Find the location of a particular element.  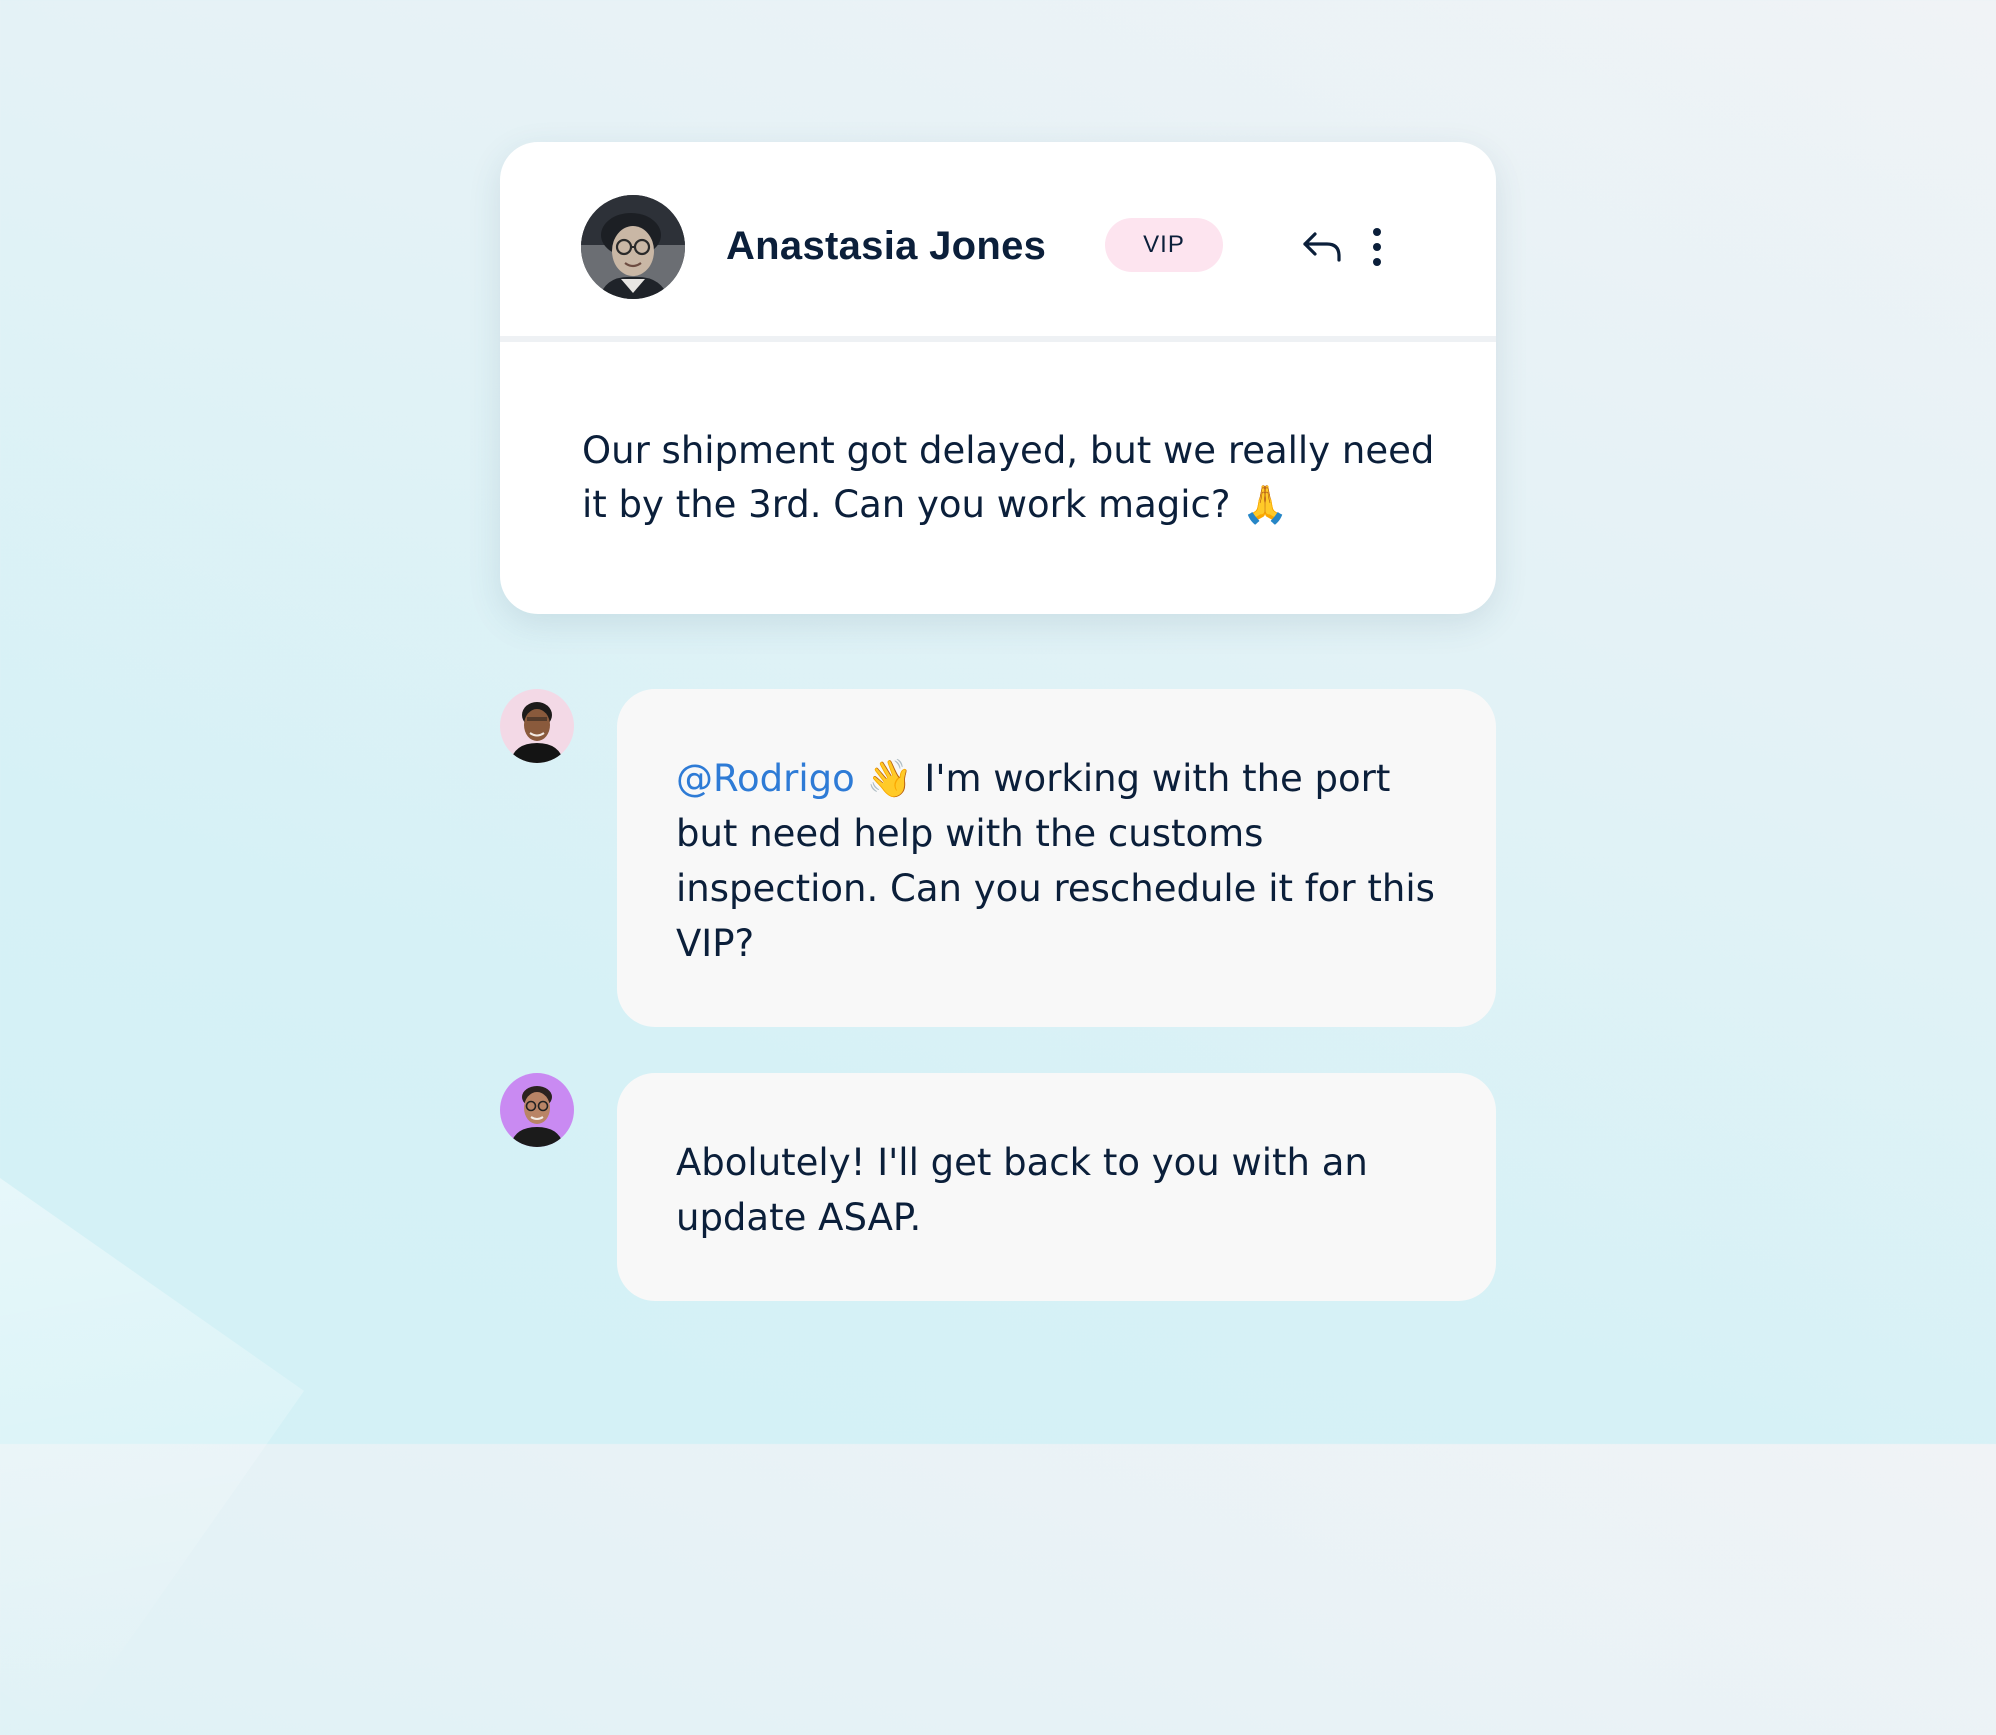

reply-button is located at coordinates (1322, 247).